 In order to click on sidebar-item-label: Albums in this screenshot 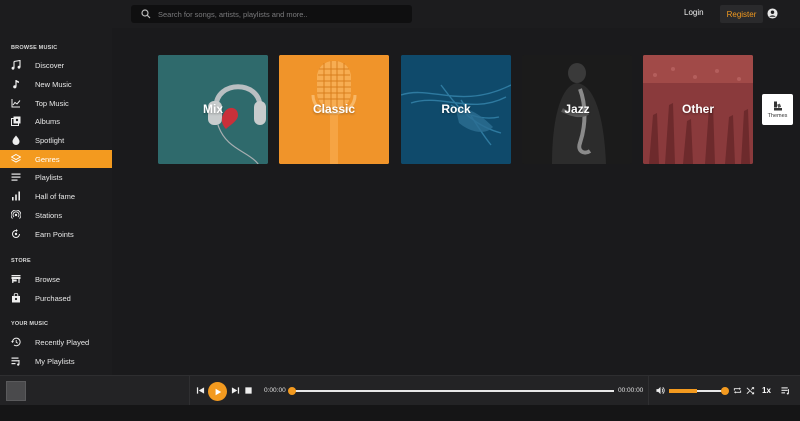, I will do `click(48, 121)`.